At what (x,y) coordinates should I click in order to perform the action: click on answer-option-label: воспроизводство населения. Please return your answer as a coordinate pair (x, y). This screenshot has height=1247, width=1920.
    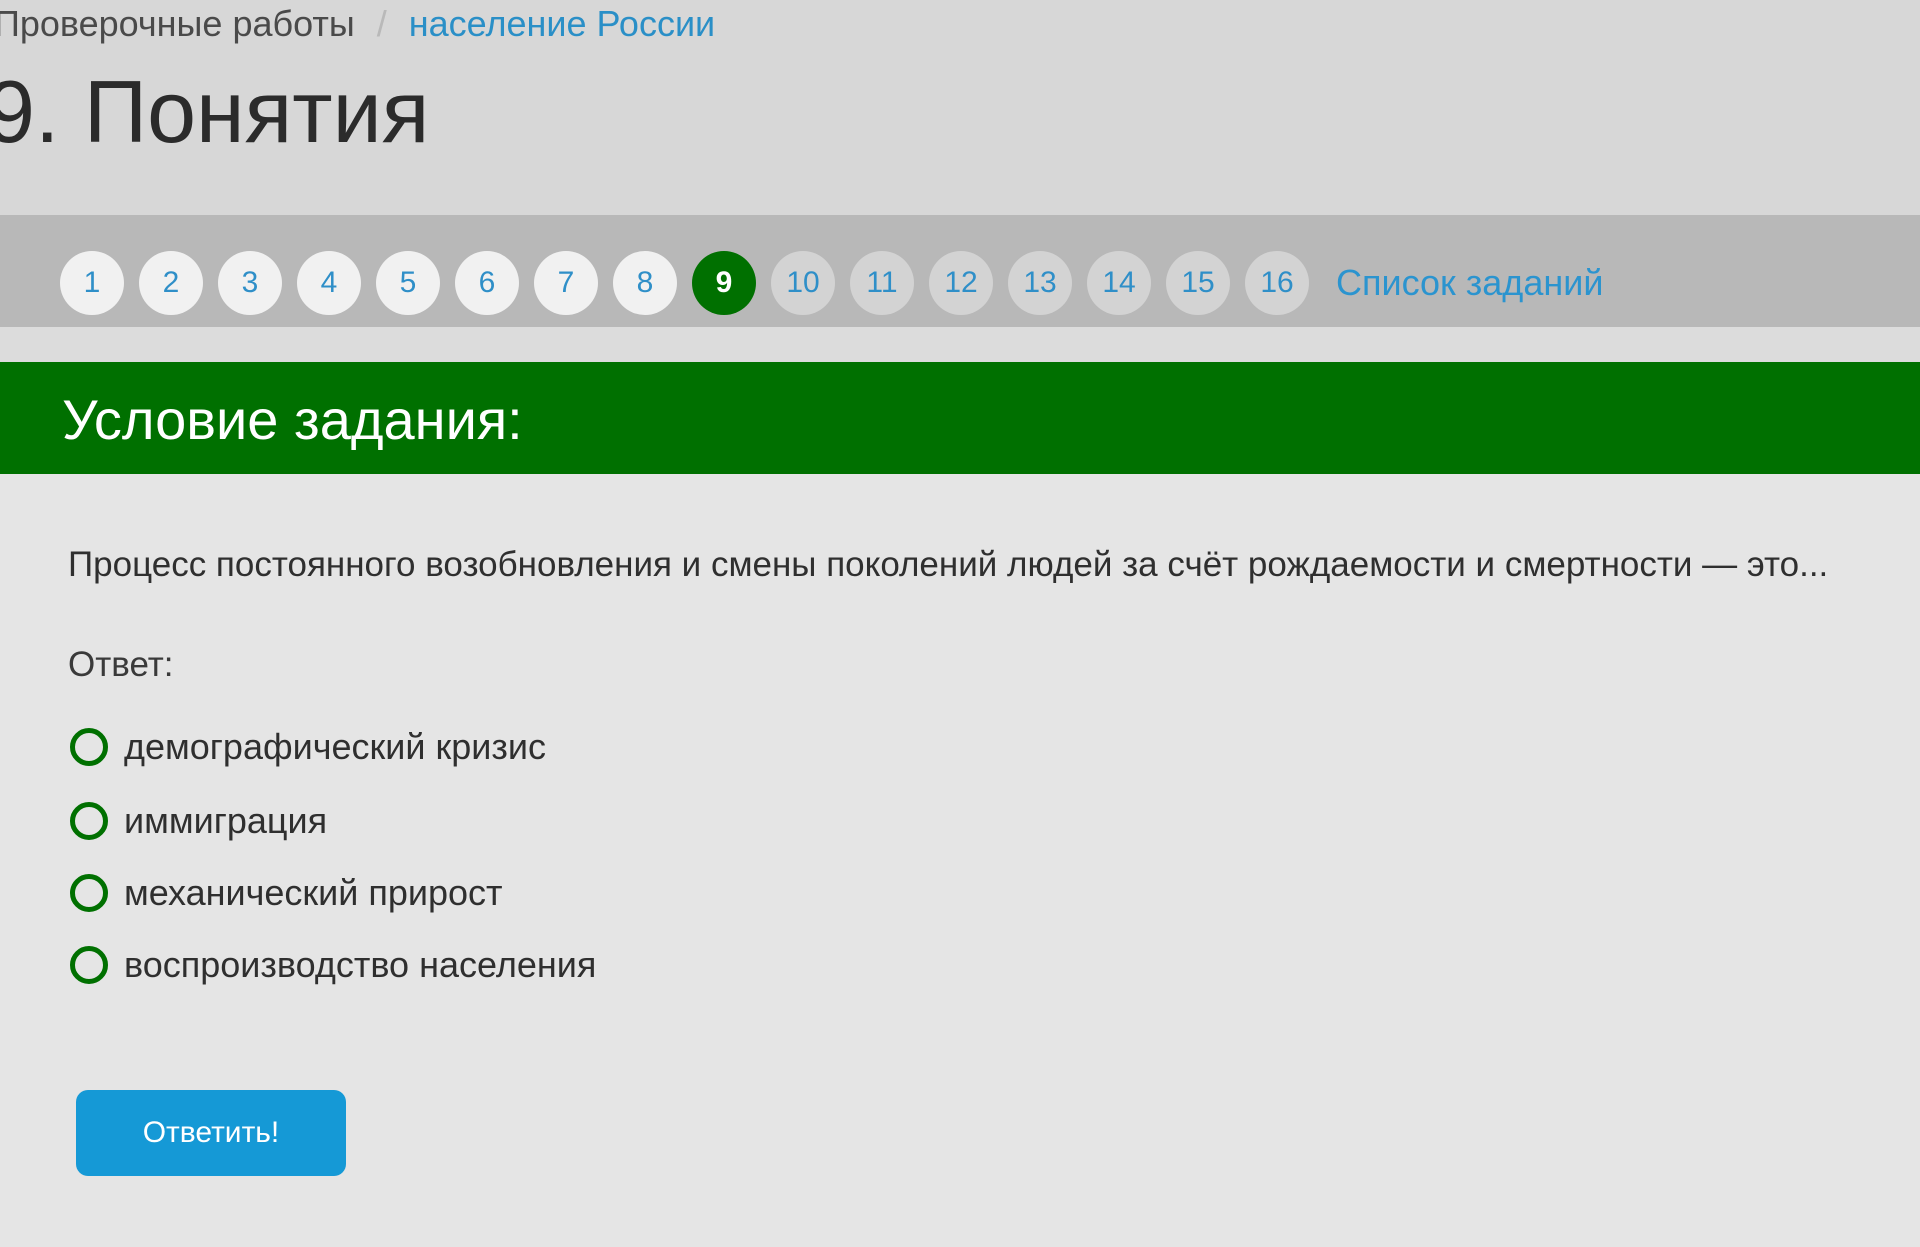
    Looking at the image, I should click on (360, 964).